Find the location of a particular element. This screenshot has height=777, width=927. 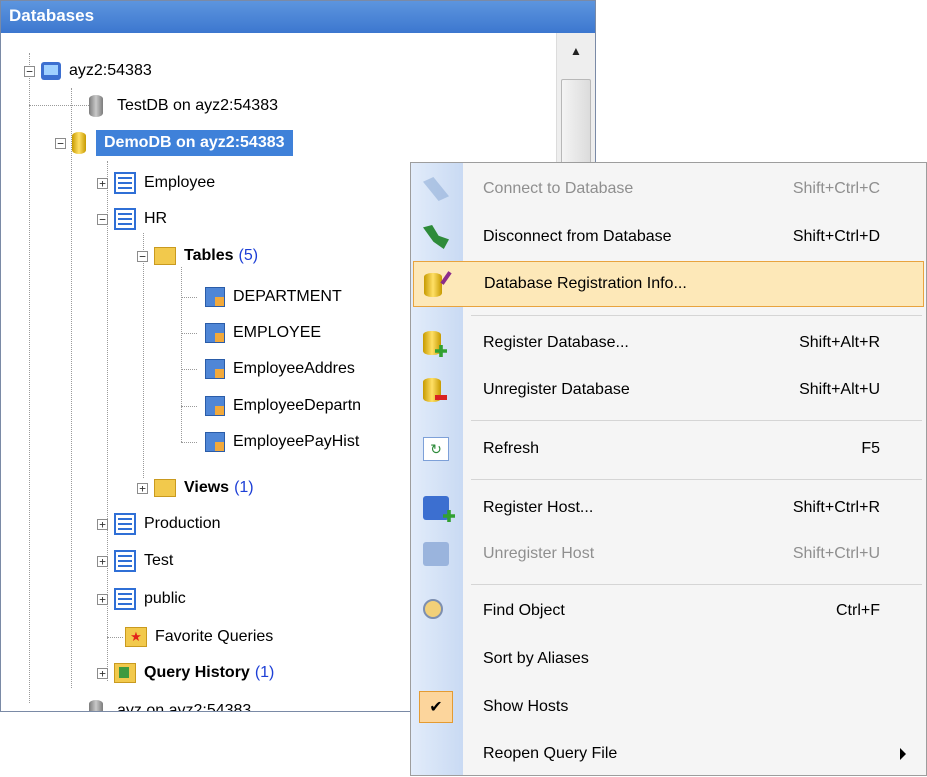

table-item-label: EmployeeDepartn is located at coordinates (297, 405).